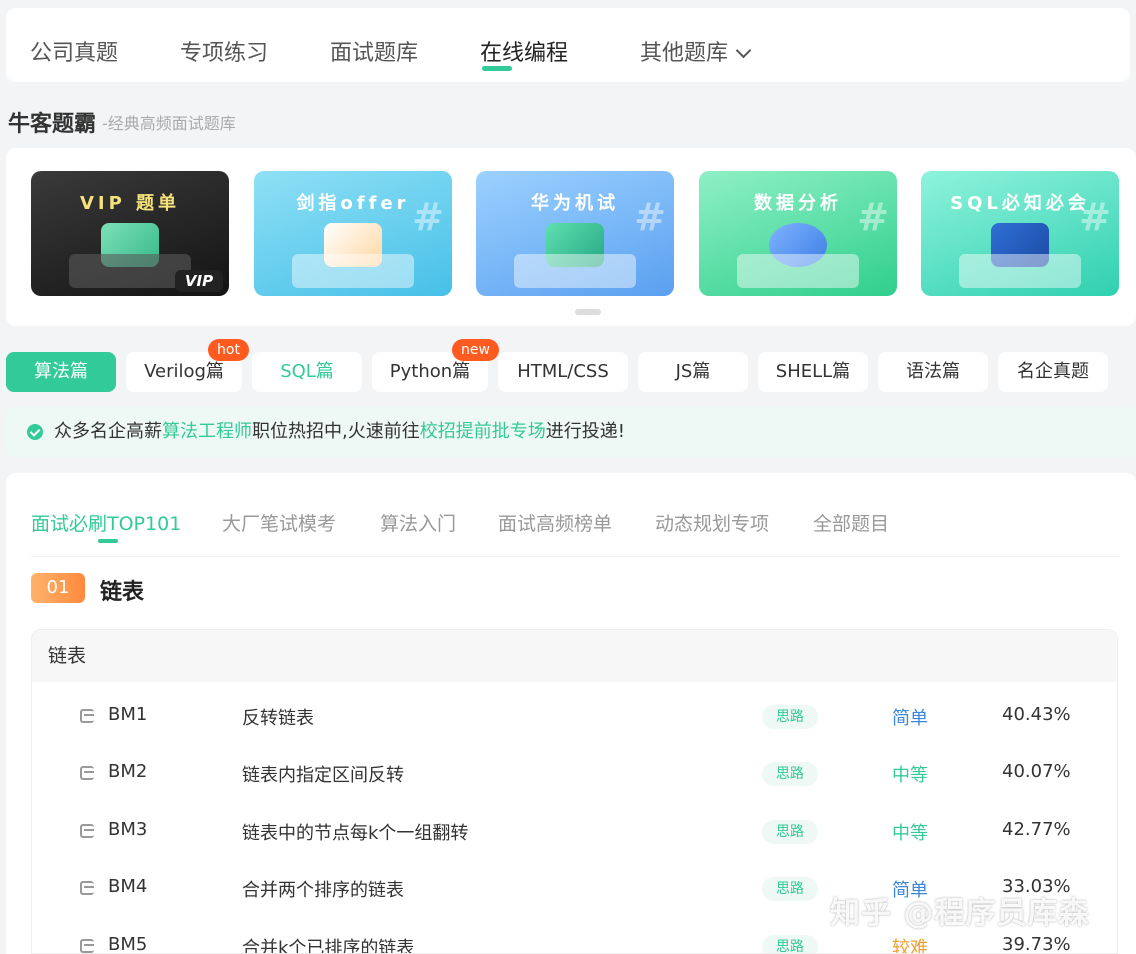 Image resolution: width=1136 pixels, height=954 pixels. What do you see at coordinates (307, 372) in the screenshot?
I see `category-sql: SQL篇` at bounding box center [307, 372].